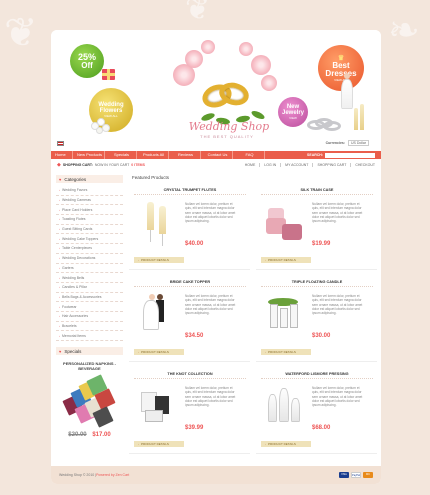 This screenshot has height=495, width=430. What do you see at coordinates (75, 179) in the screenshot?
I see `categories-title: Categories` at bounding box center [75, 179].